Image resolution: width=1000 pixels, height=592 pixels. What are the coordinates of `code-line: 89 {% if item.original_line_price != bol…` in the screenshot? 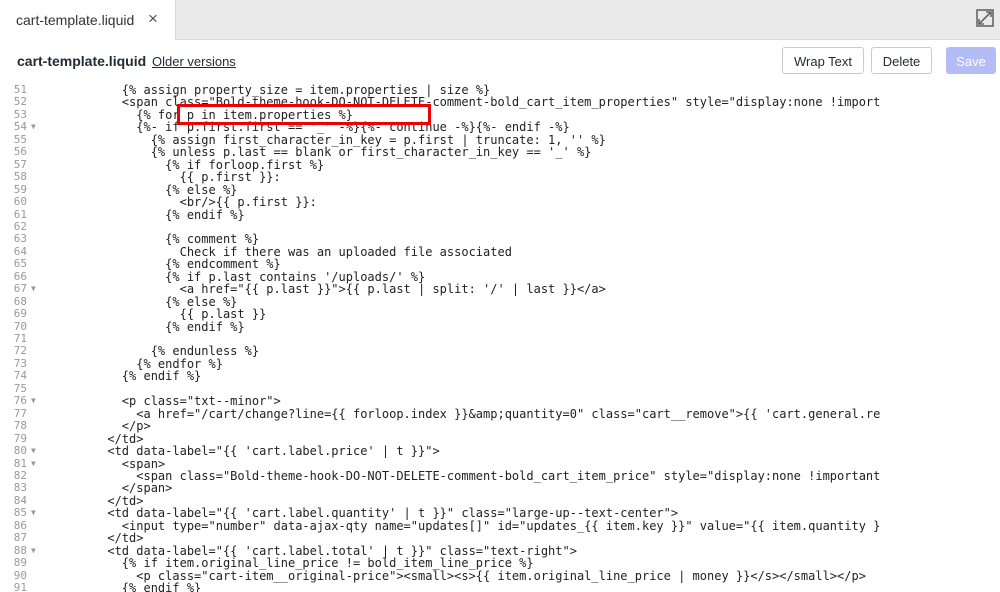 It's located at (500, 563).